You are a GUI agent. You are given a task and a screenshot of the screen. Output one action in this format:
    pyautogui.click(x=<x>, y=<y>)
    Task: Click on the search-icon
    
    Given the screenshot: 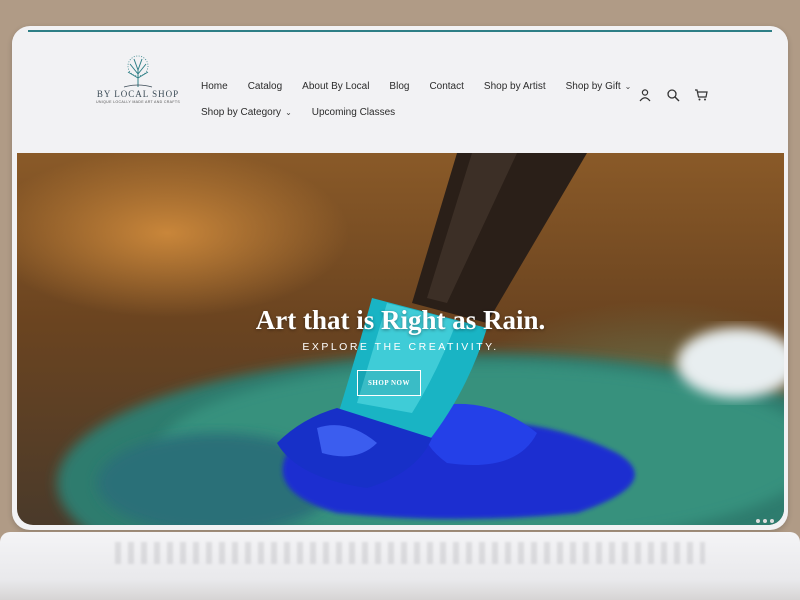 What is the action you would take?
    pyautogui.click(x=673, y=95)
    